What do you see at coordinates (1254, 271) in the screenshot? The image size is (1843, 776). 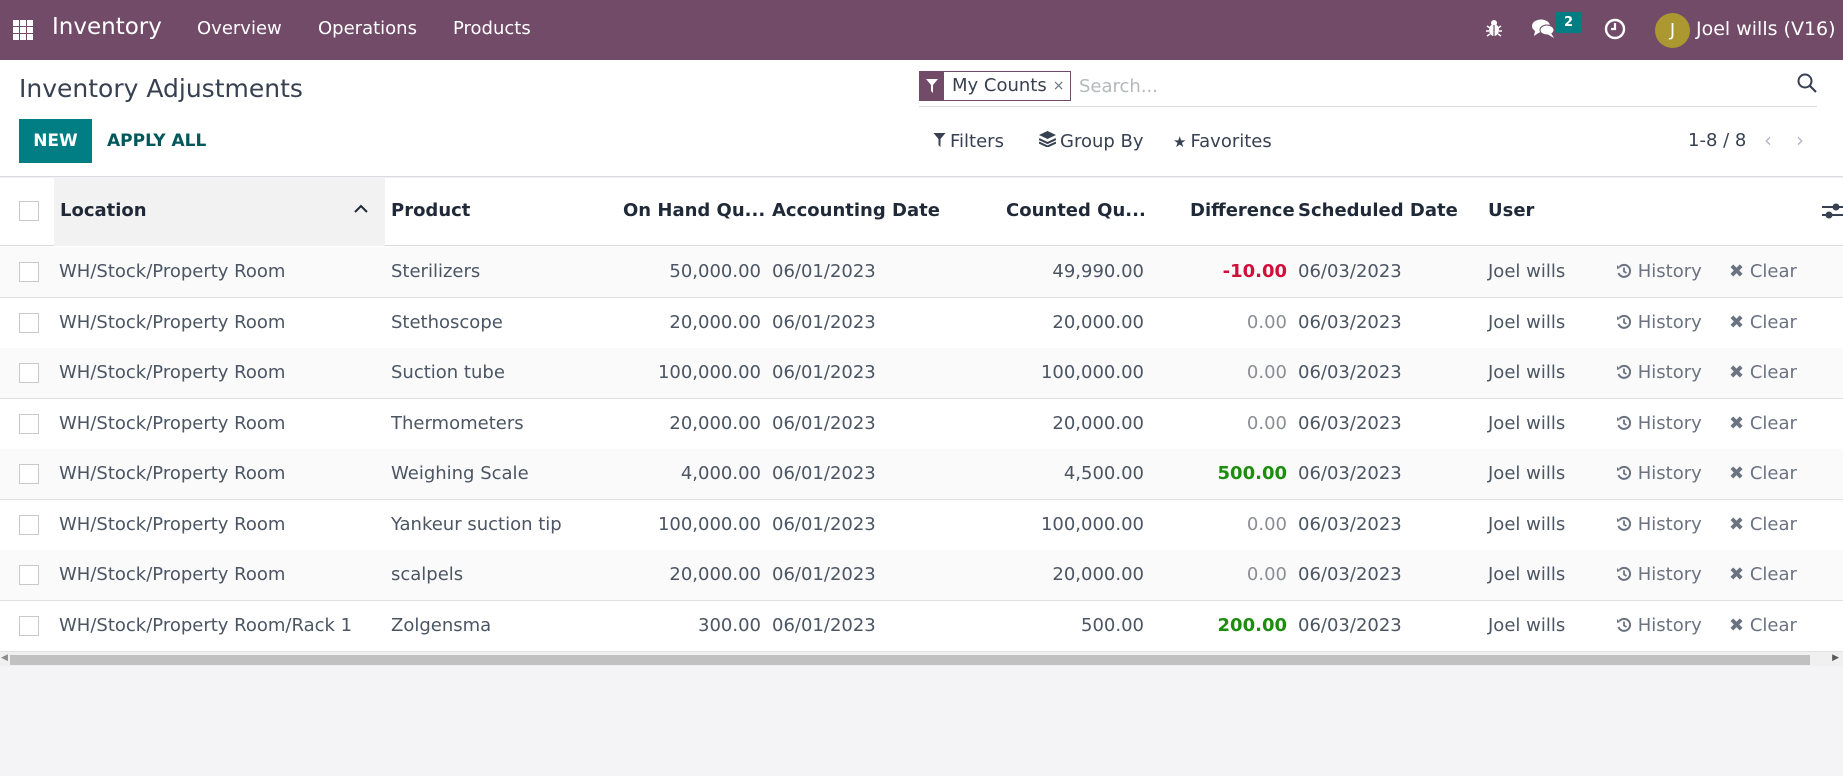 I see `cell-difference: -10.00` at bounding box center [1254, 271].